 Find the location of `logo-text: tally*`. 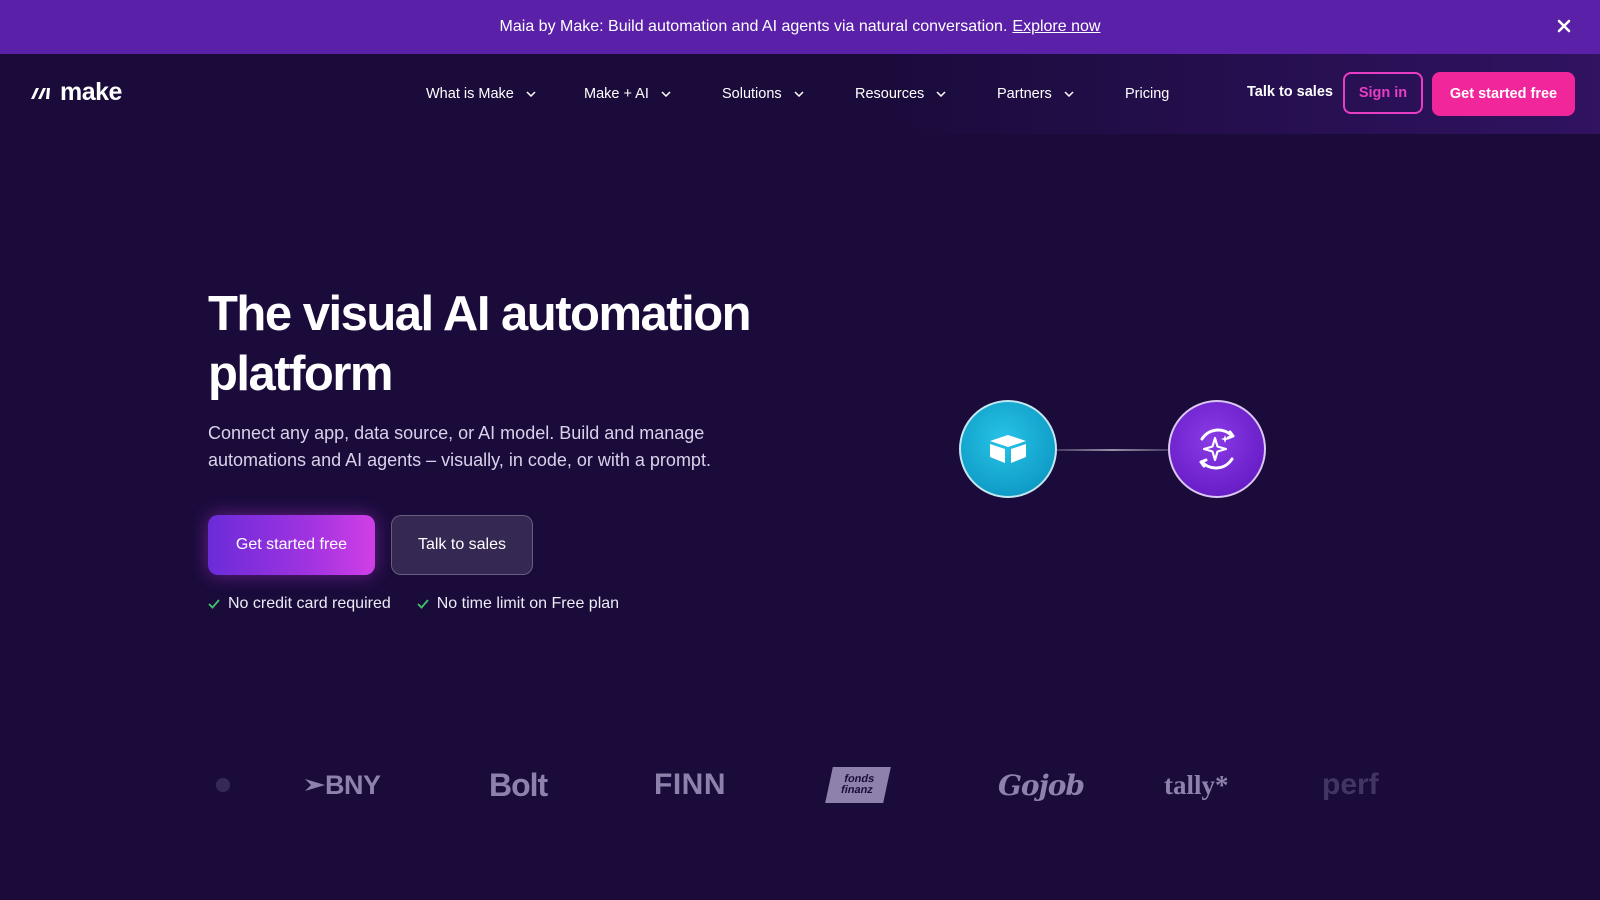

logo-text: tally* is located at coordinates (1196, 784).